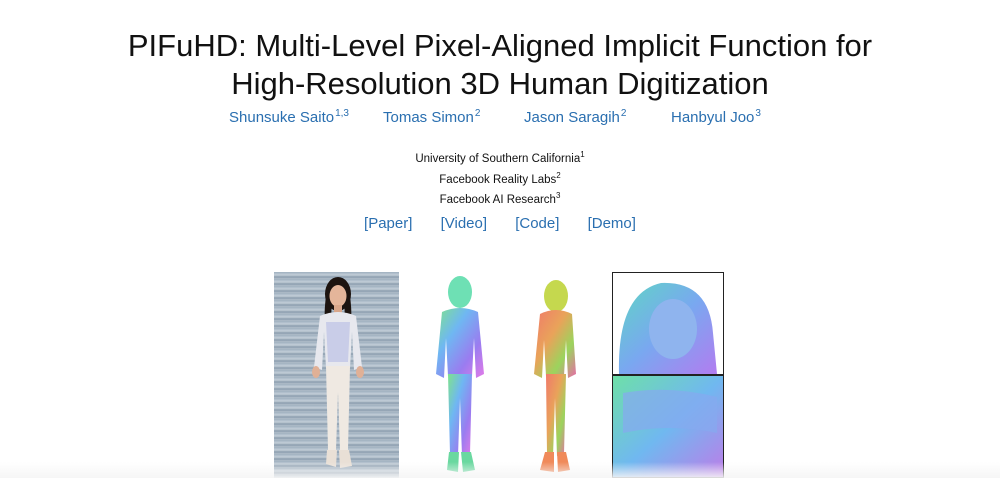 This screenshot has height=478, width=1000. What do you see at coordinates (500, 470) in the screenshot?
I see `bottom-fade` at bounding box center [500, 470].